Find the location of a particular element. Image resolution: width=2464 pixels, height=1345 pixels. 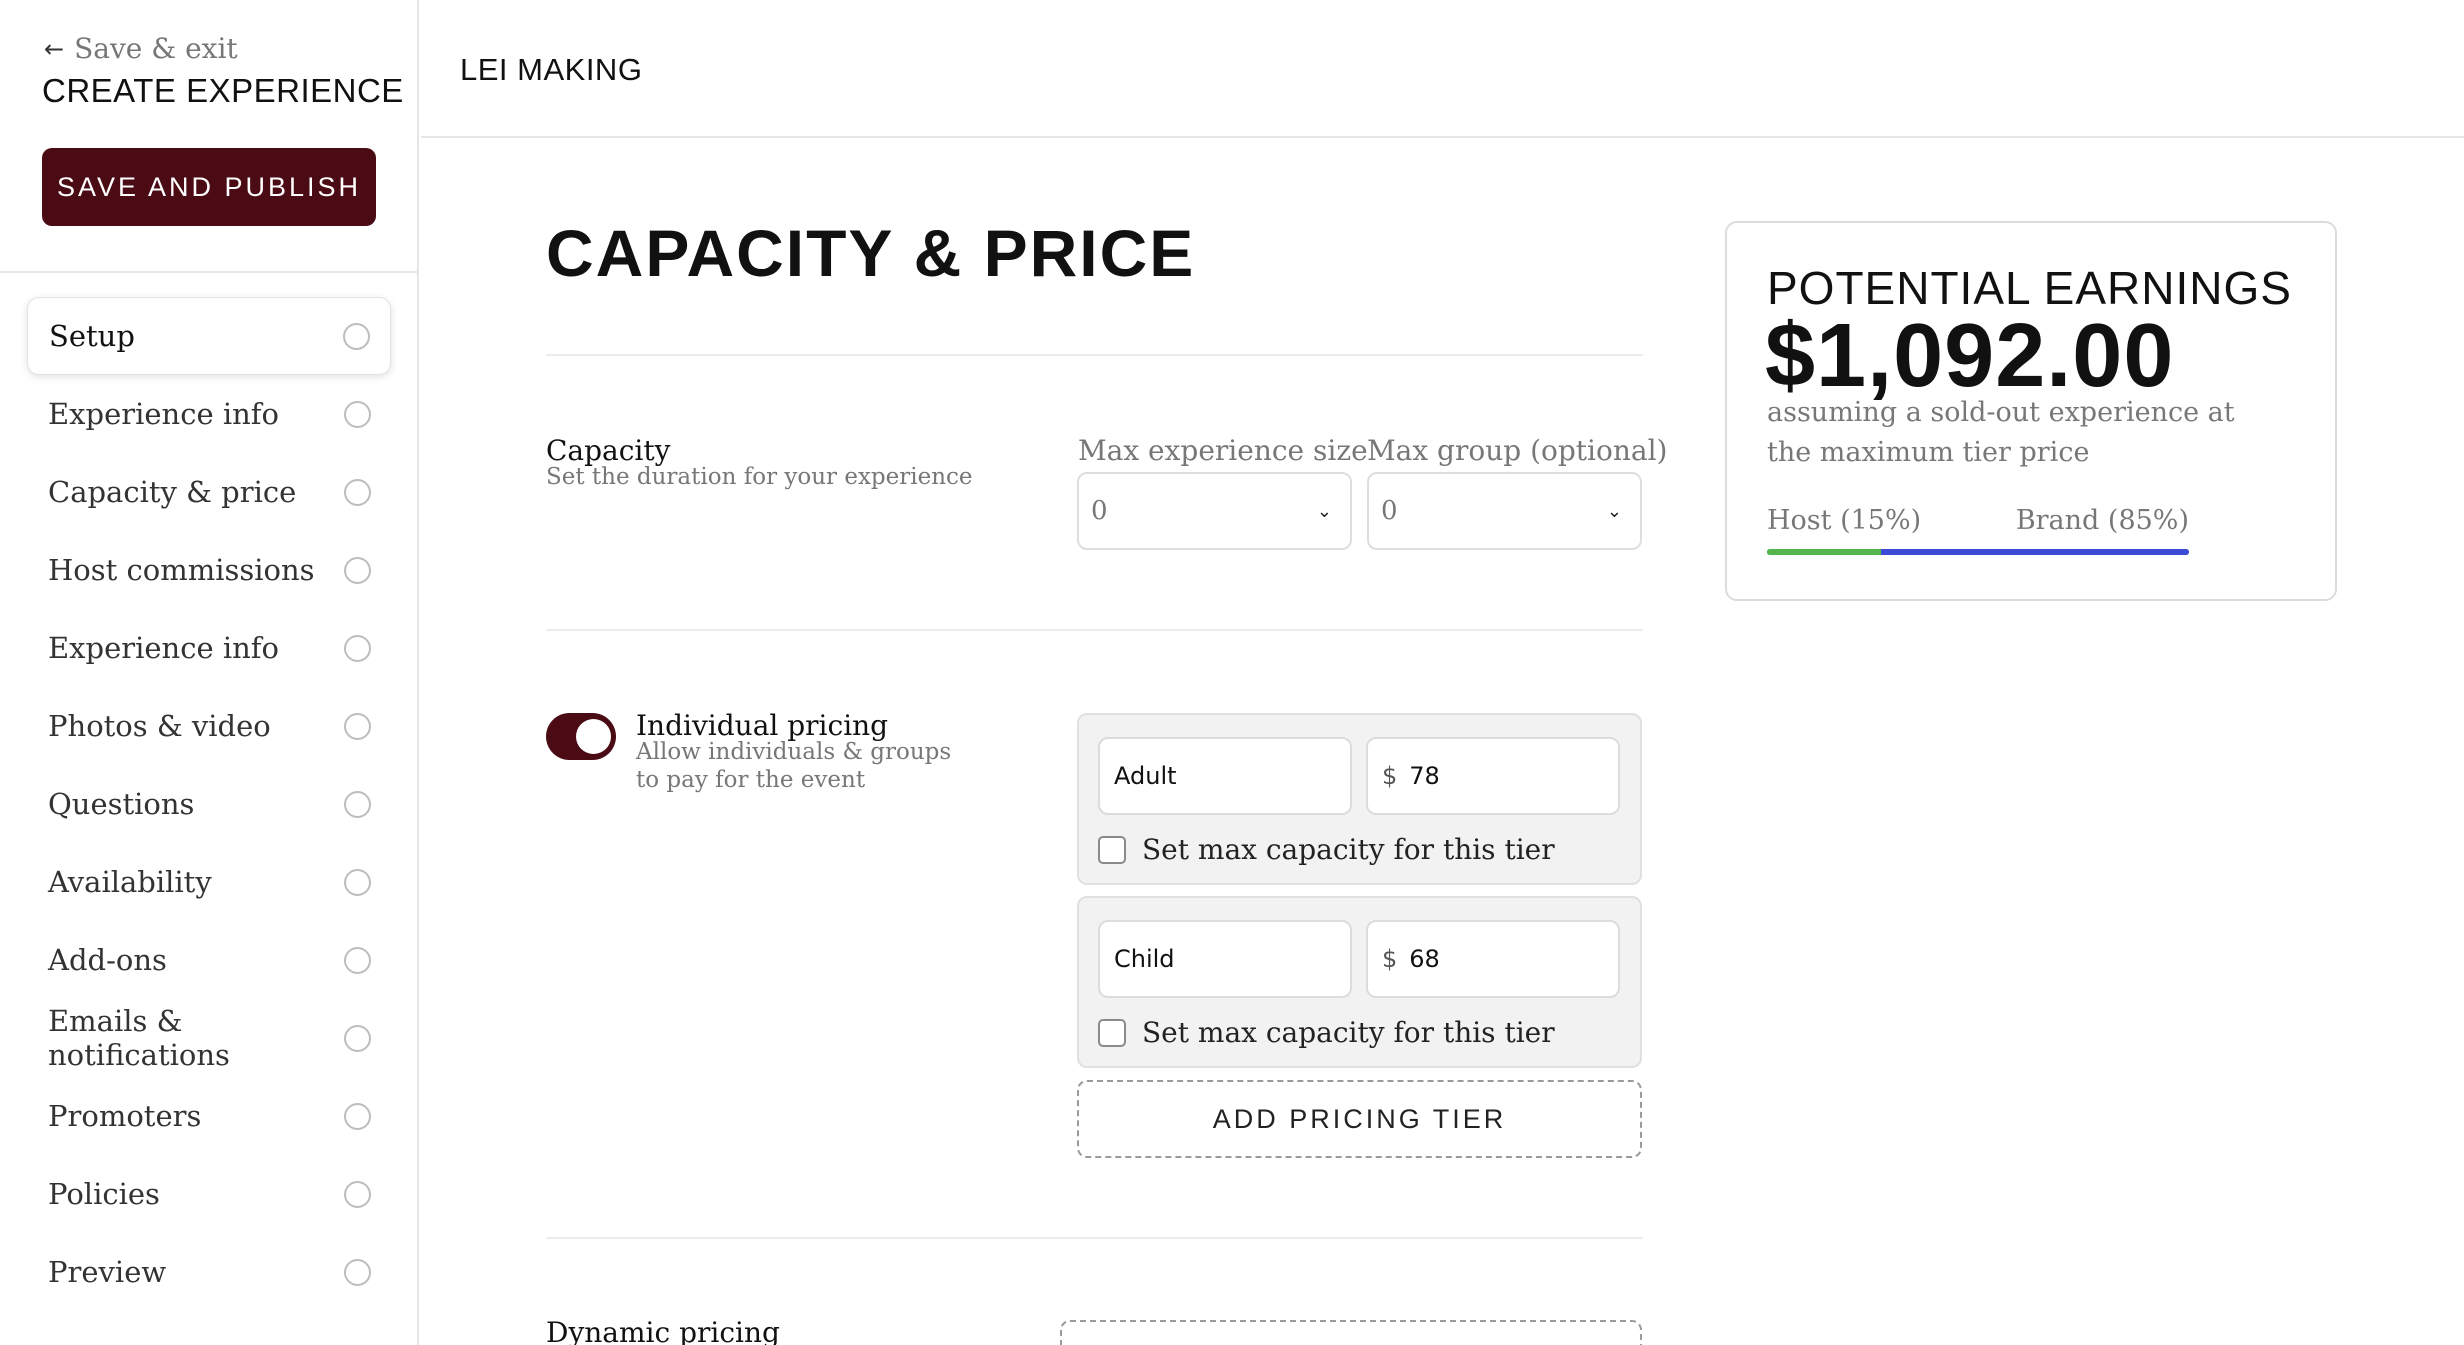

save-exit-label: Save & exit is located at coordinates (156, 48).